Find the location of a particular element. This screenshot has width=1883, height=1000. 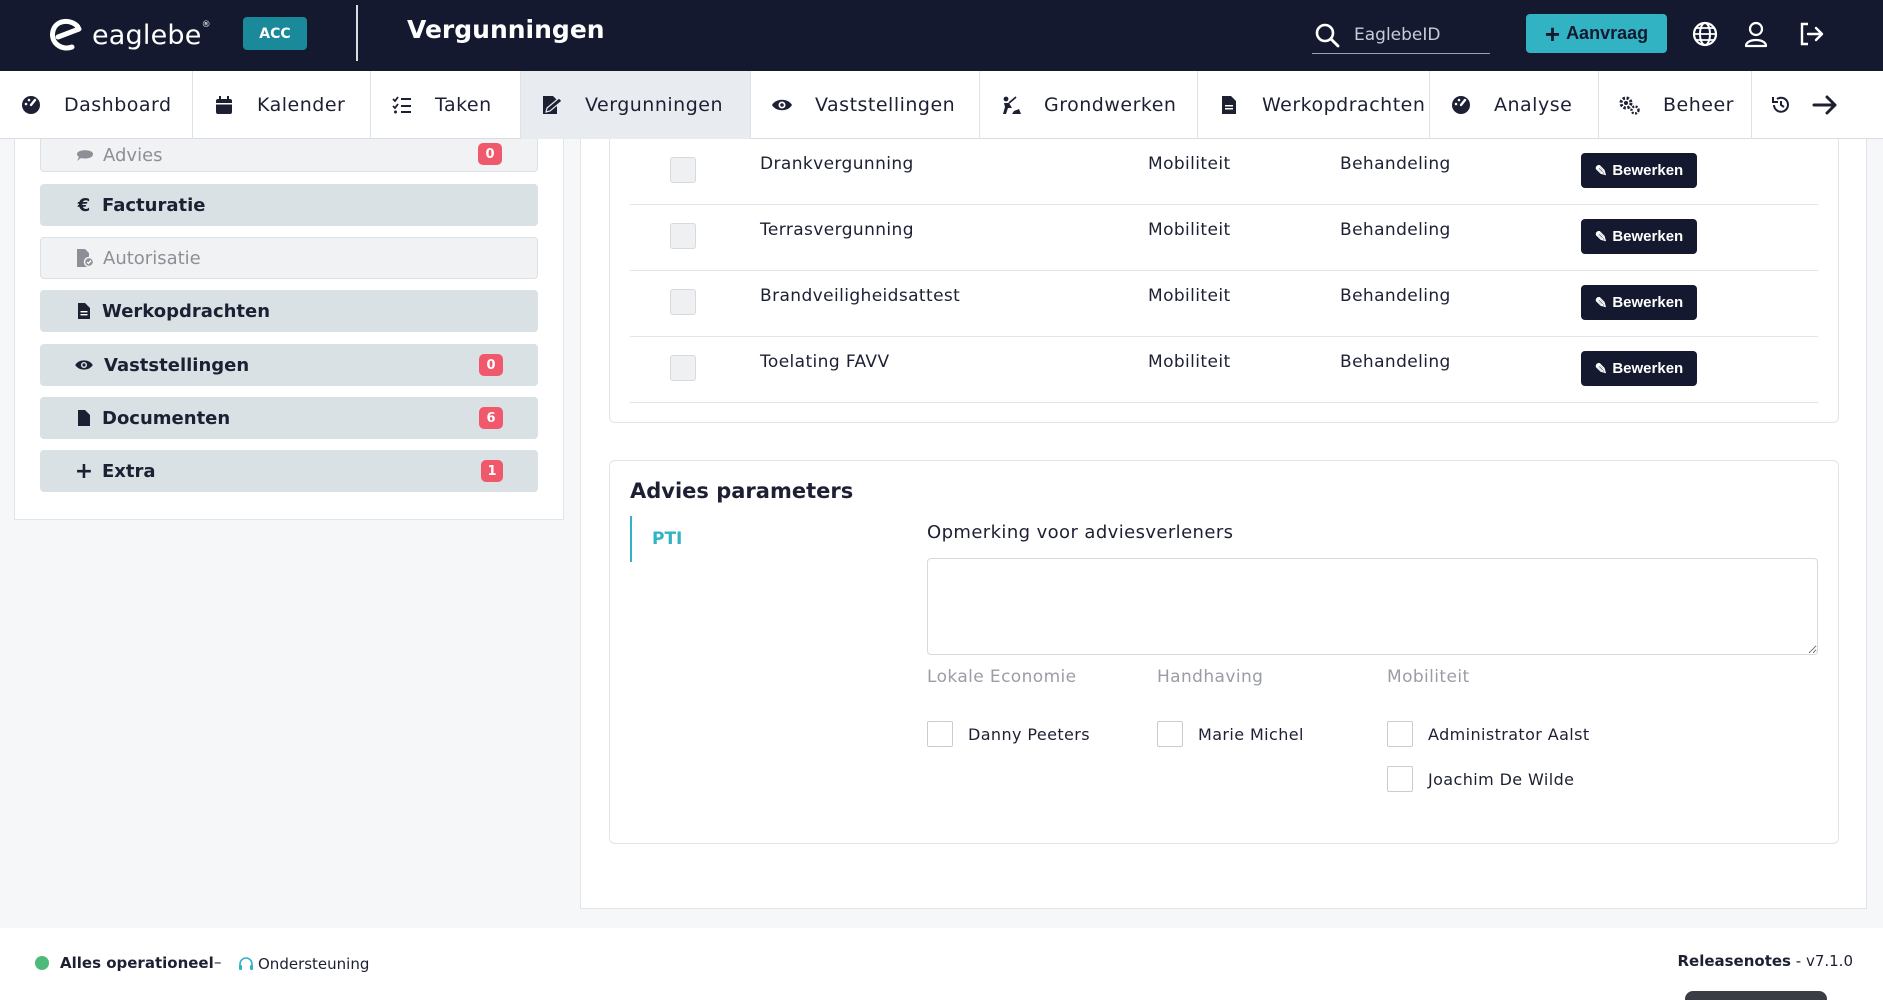

tab-label: Taken is located at coordinates (463, 105).